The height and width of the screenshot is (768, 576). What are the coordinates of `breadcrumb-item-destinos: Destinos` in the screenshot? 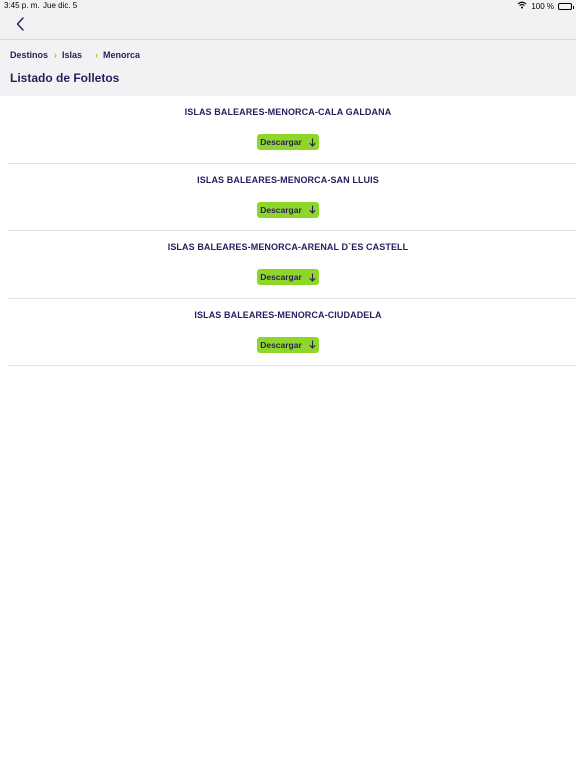 It's located at (29, 55).